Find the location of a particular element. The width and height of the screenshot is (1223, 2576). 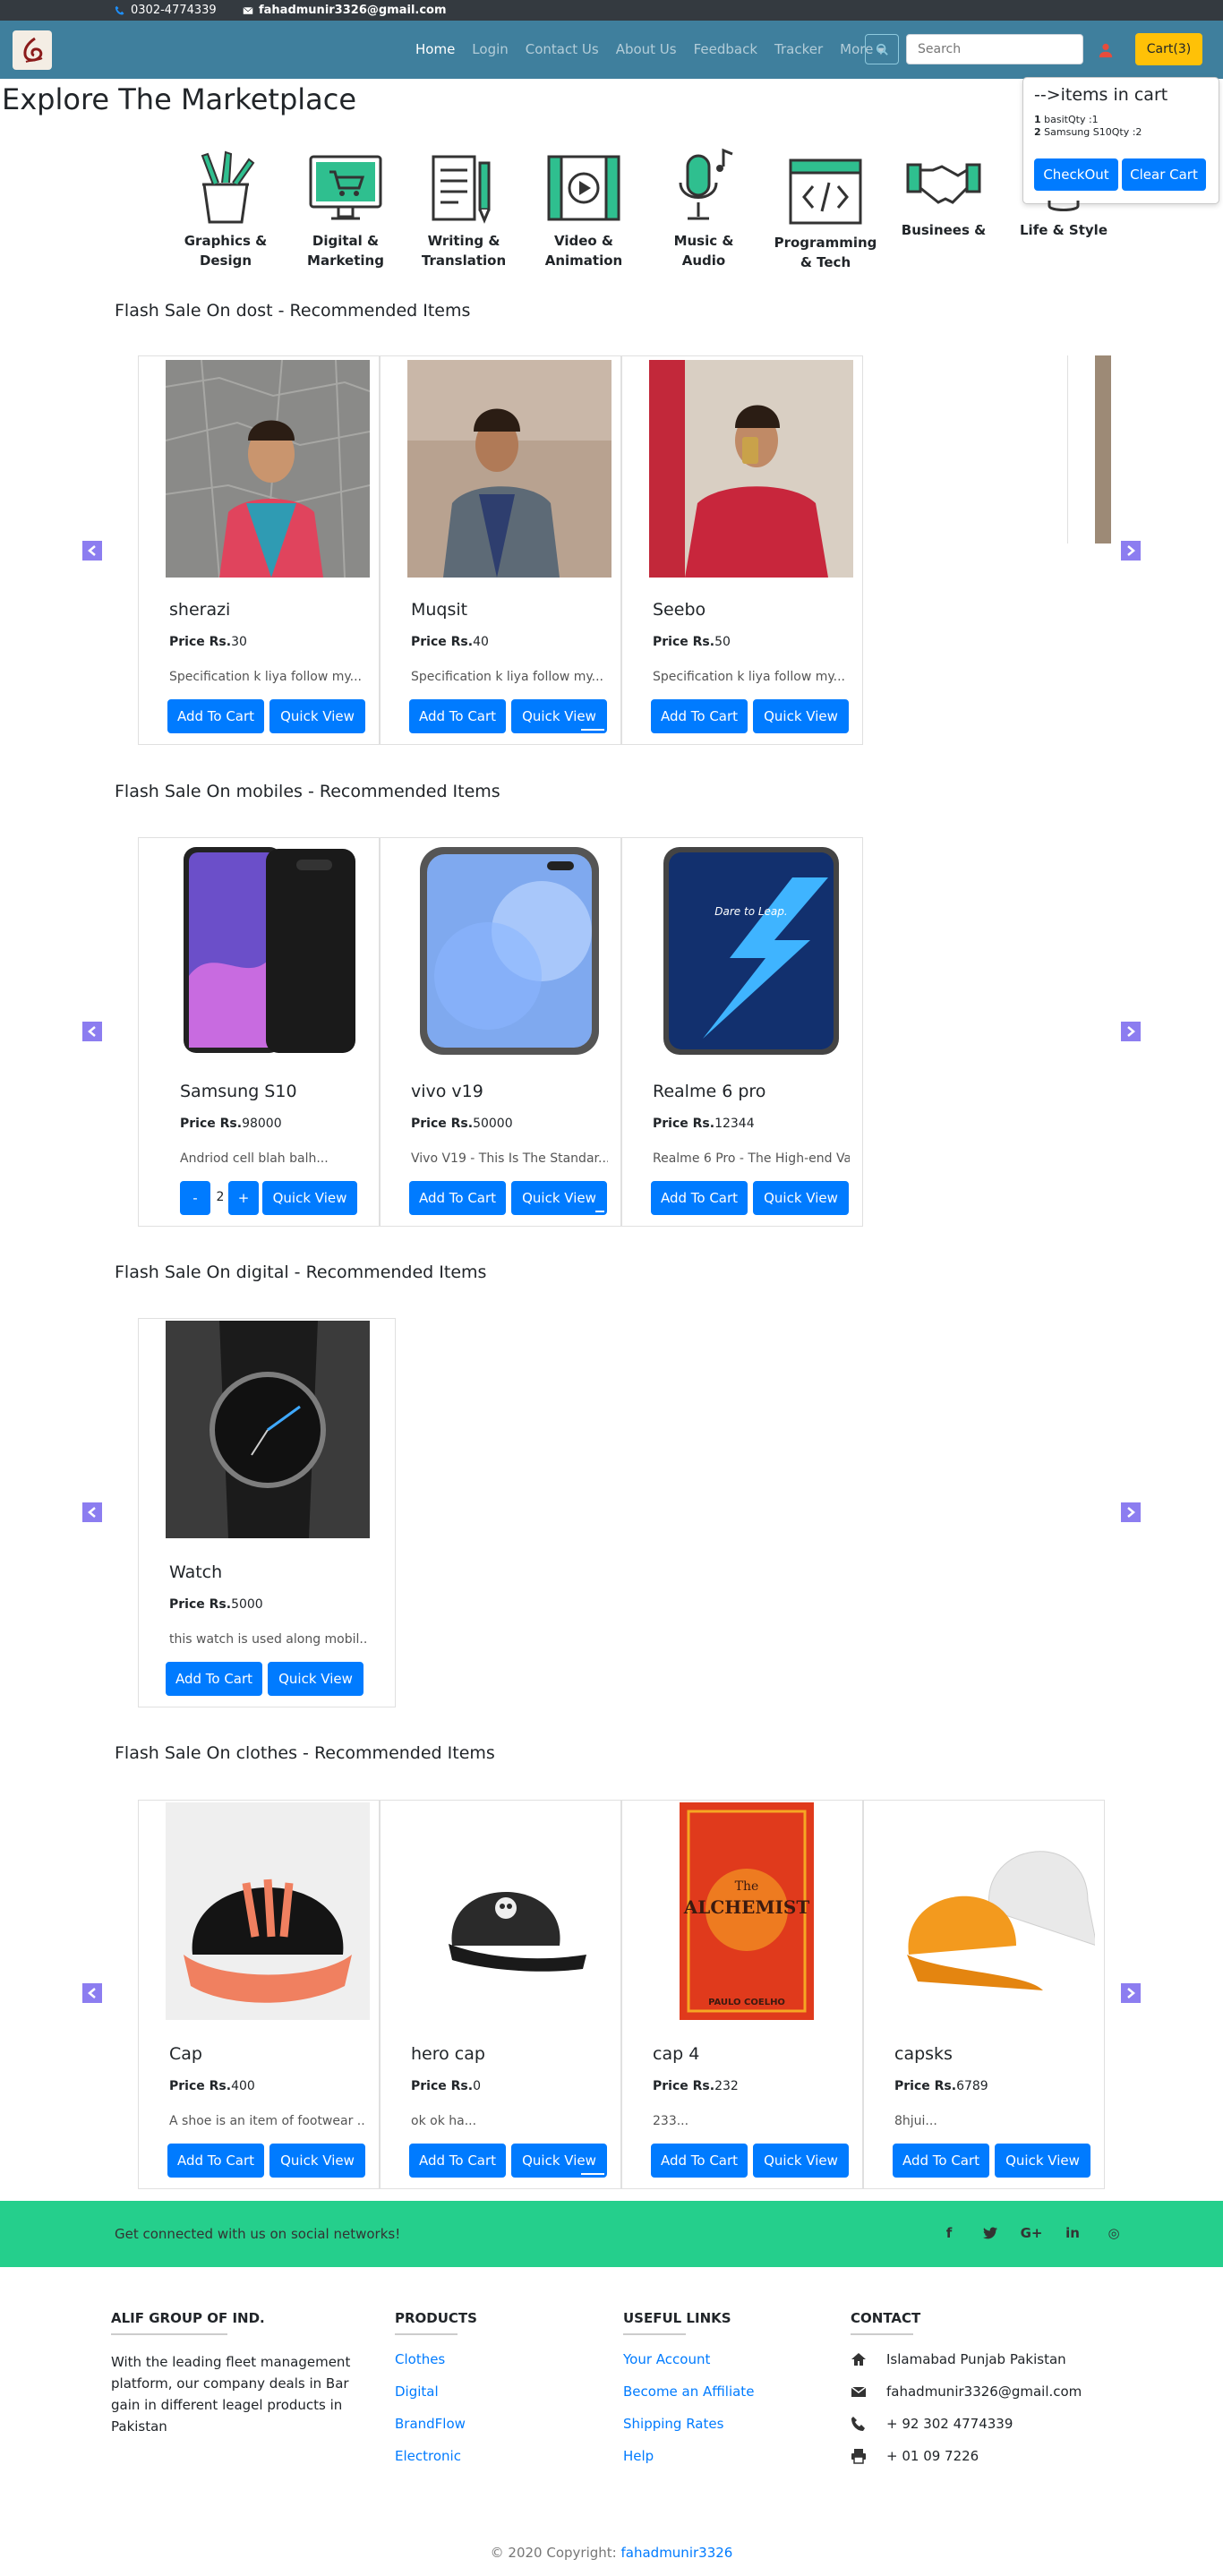

facebook-icon: f is located at coordinates (949, 2233).